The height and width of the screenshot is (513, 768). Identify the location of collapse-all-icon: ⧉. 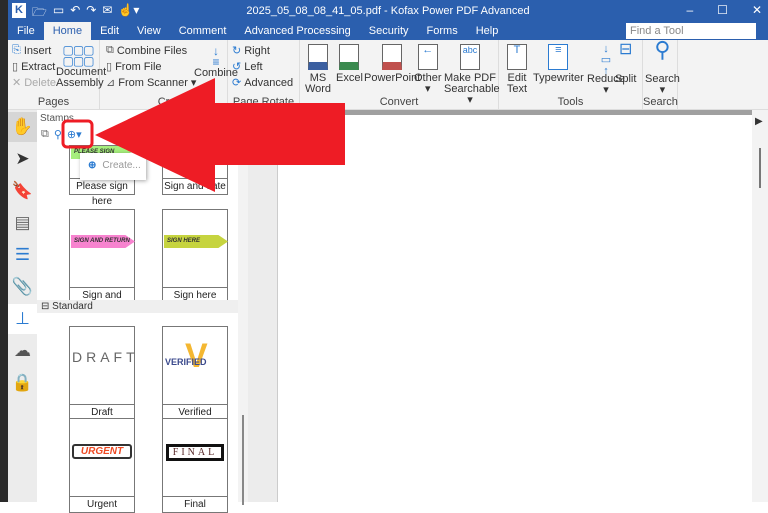
(45, 134).